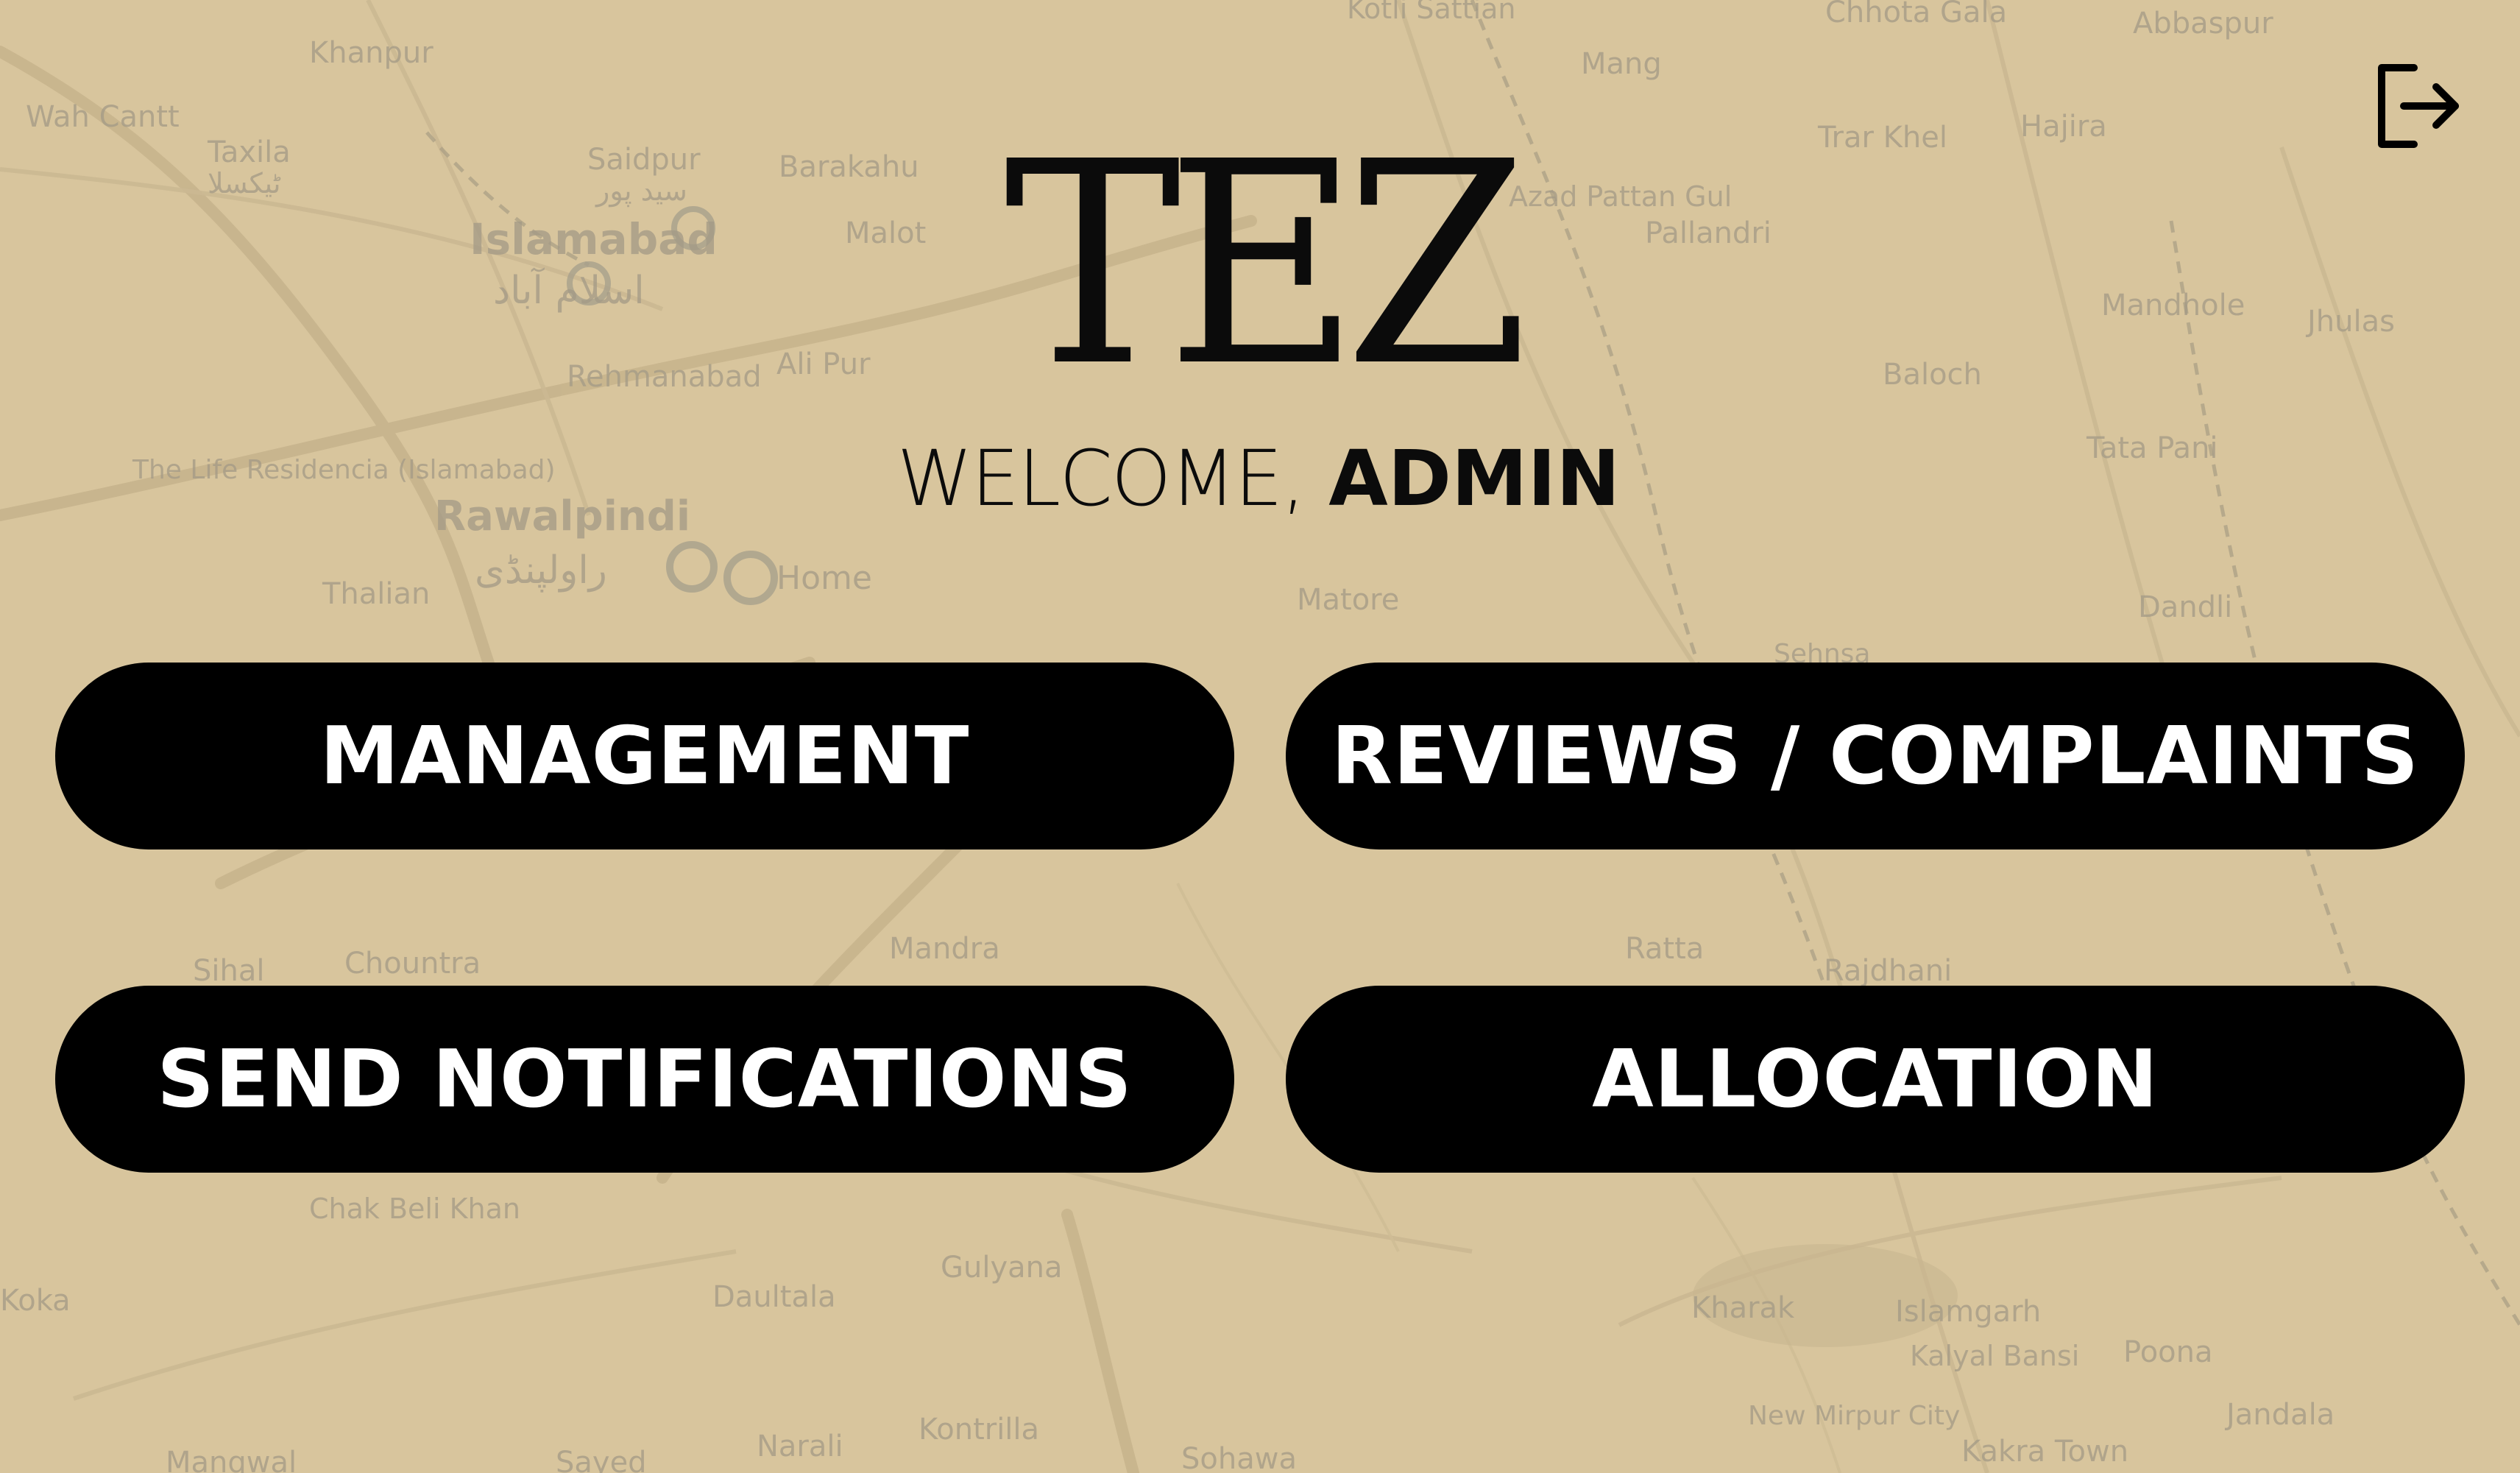 This screenshot has height=1473, width=2520. What do you see at coordinates (376, 594) in the screenshot?
I see `map-label: Thalian` at bounding box center [376, 594].